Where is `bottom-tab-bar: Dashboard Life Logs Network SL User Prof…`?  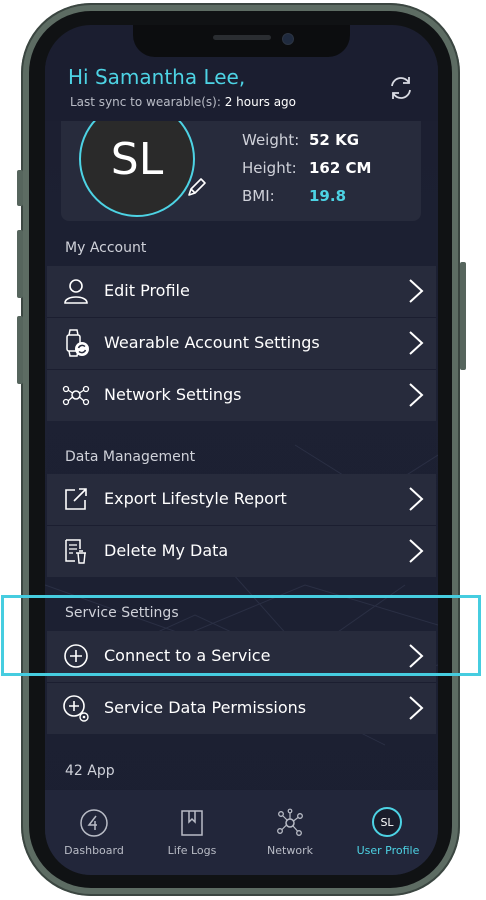
bottom-tab-bar: Dashboard Life Logs Network SL User Prof… is located at coordinates (241, 832).